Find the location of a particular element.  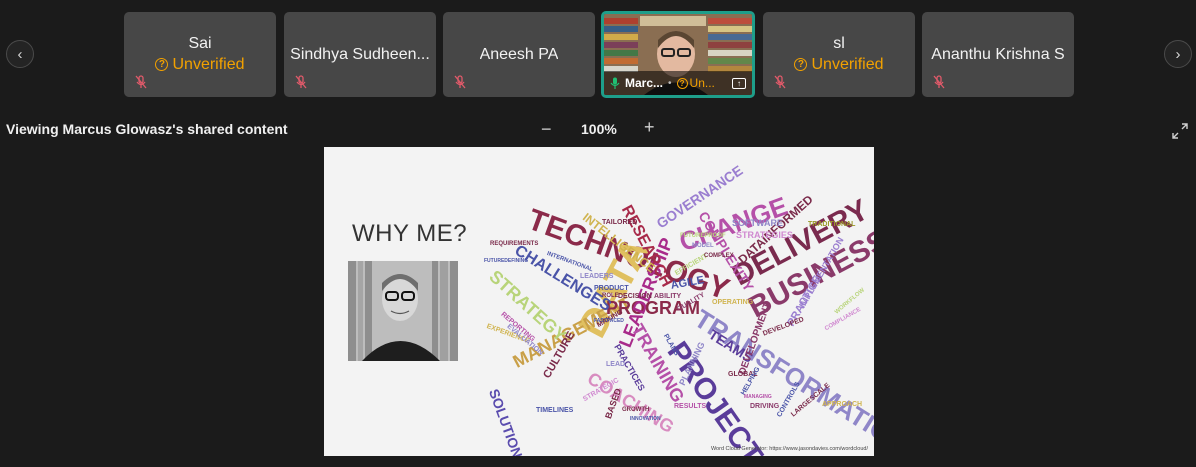

word-cloud-word: FASTPACED is located at coordinates (609, 321).